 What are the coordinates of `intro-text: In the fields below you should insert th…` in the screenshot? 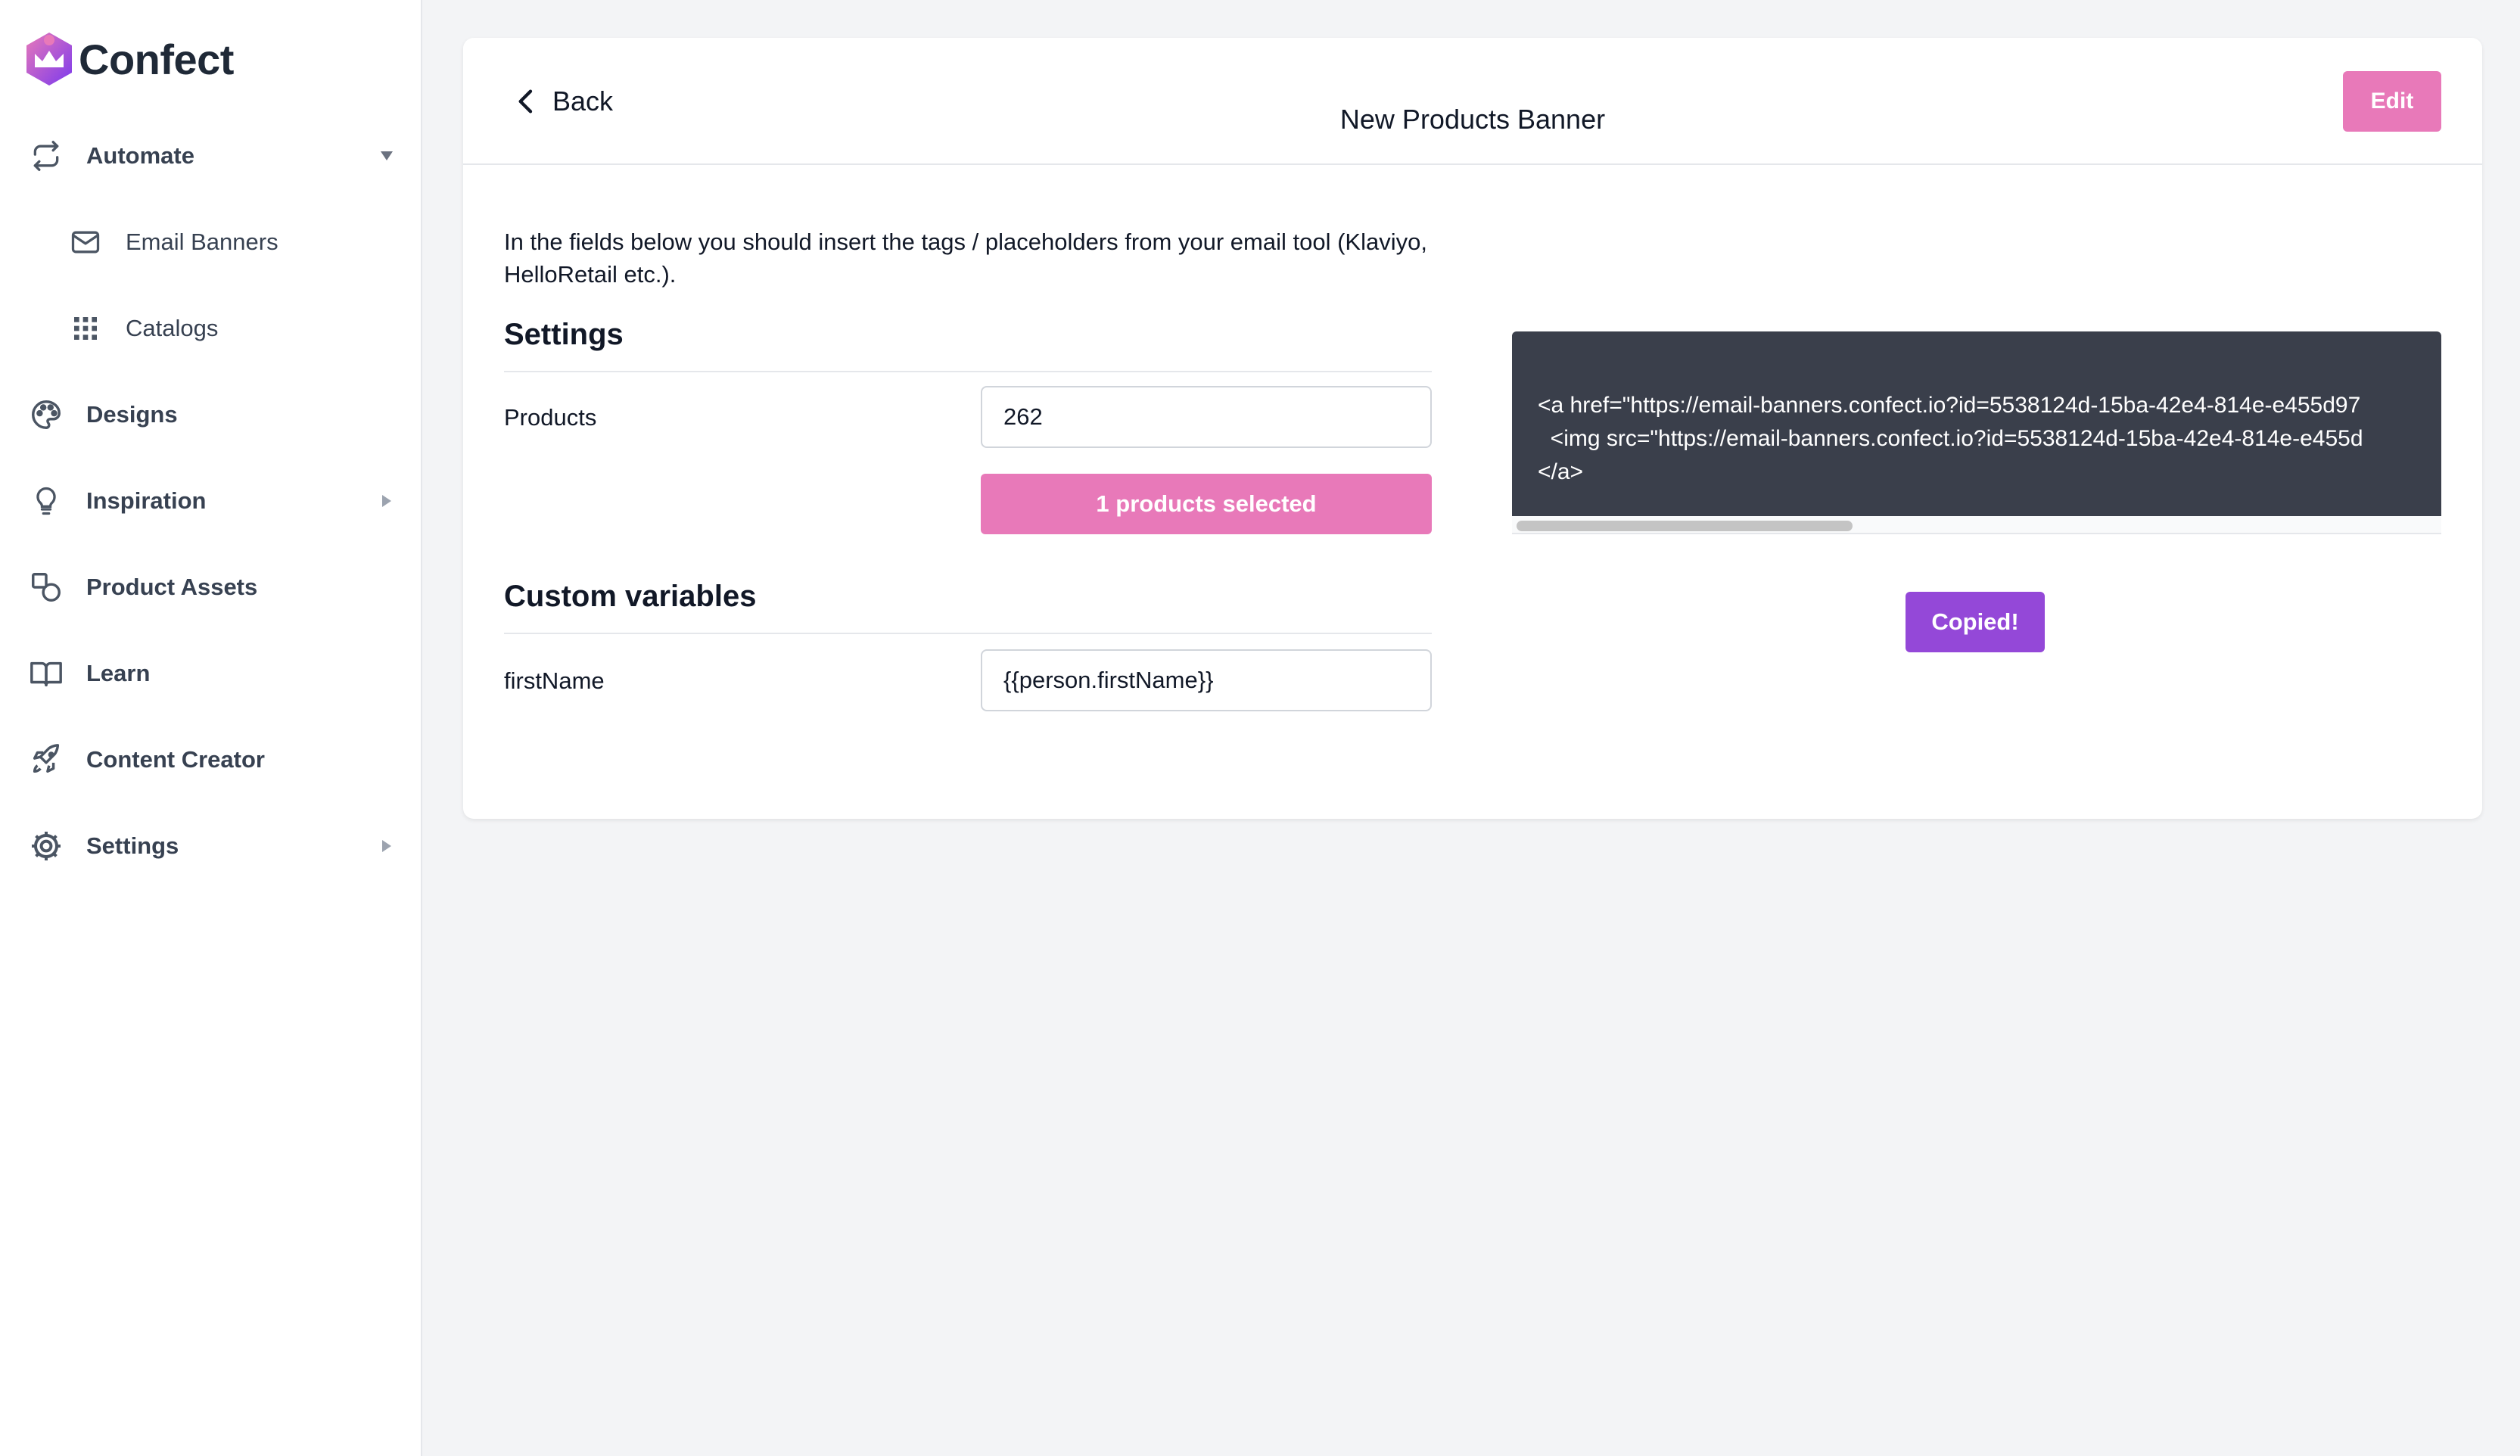 It's located at (966, 258).